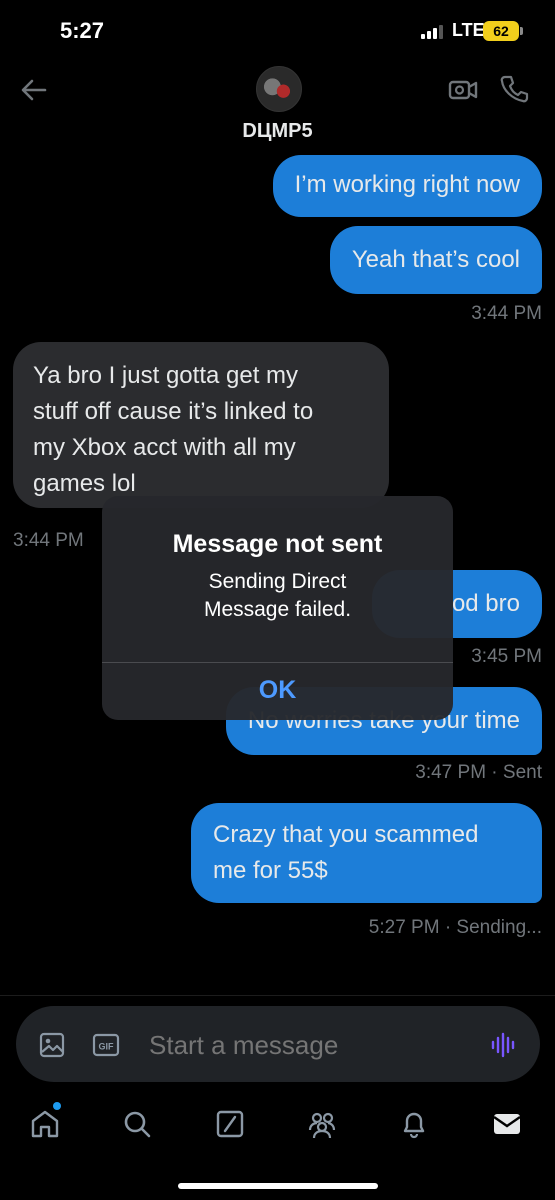  What do you see at coordinates (485, 603) in the screenshot?
I see `message-text: od bro` at bounding box center [485, 603].